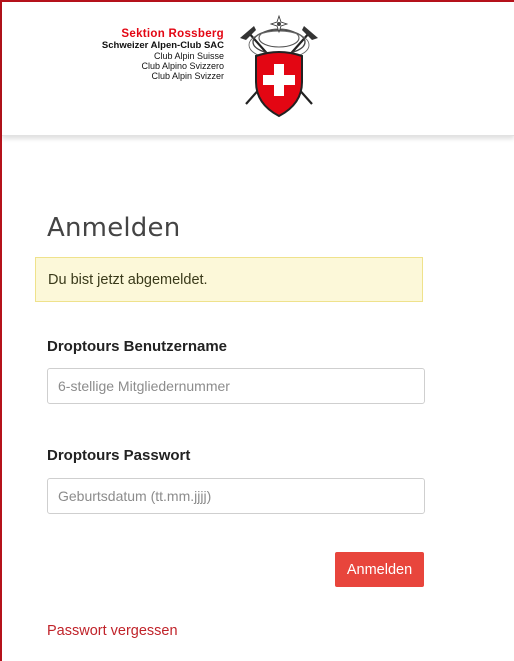 The image size is (514, 661). Describe the element at coordinates (188, 56) in the screenshot. I see `club-name-fr: Club Alpin Suisse` at that location.